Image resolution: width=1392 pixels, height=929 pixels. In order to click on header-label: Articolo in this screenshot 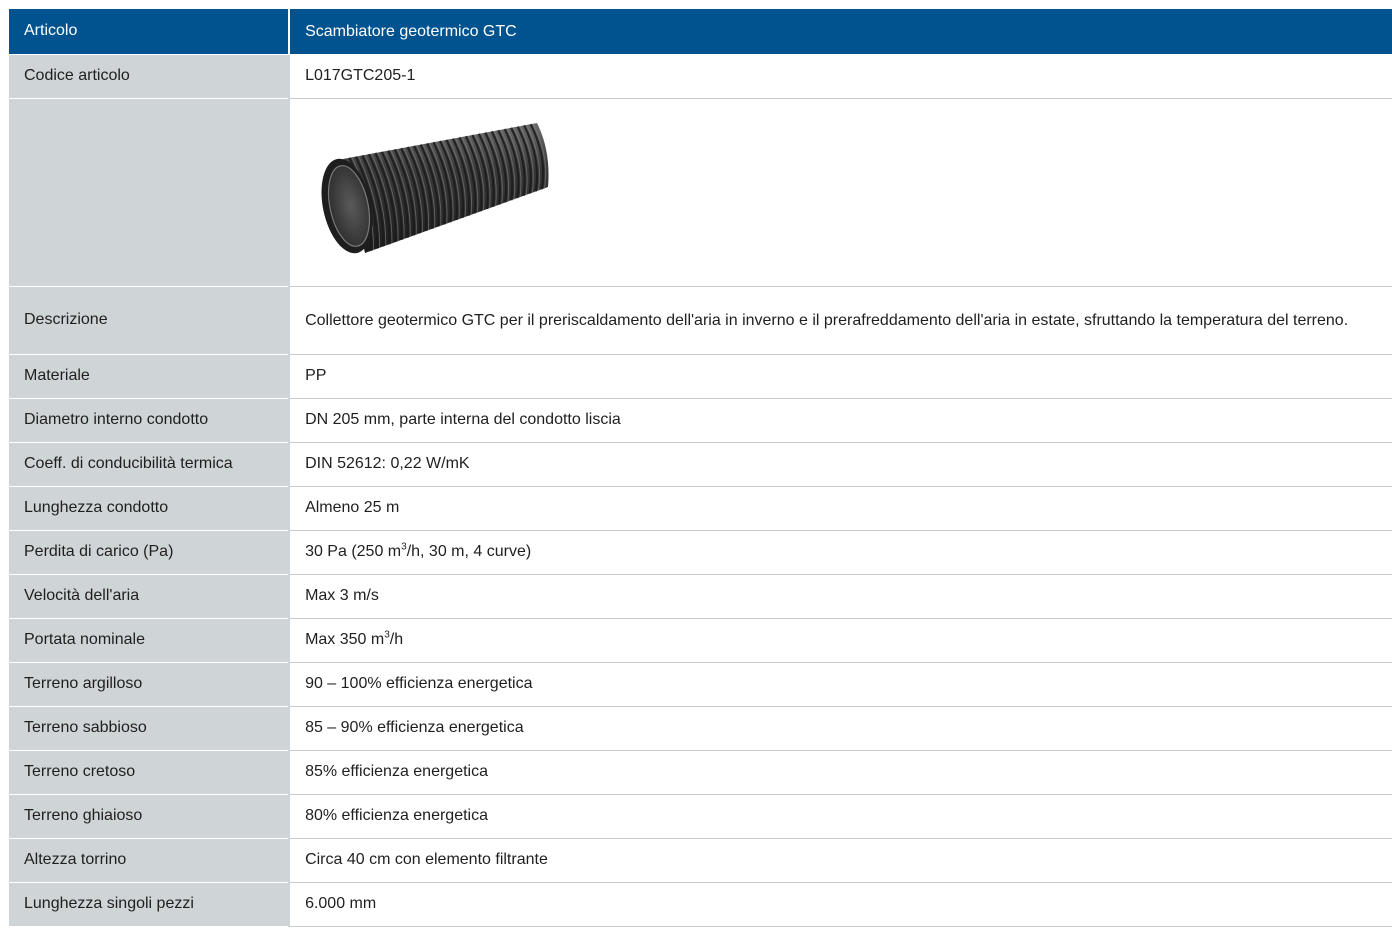, I will do `click(150, 31)`.